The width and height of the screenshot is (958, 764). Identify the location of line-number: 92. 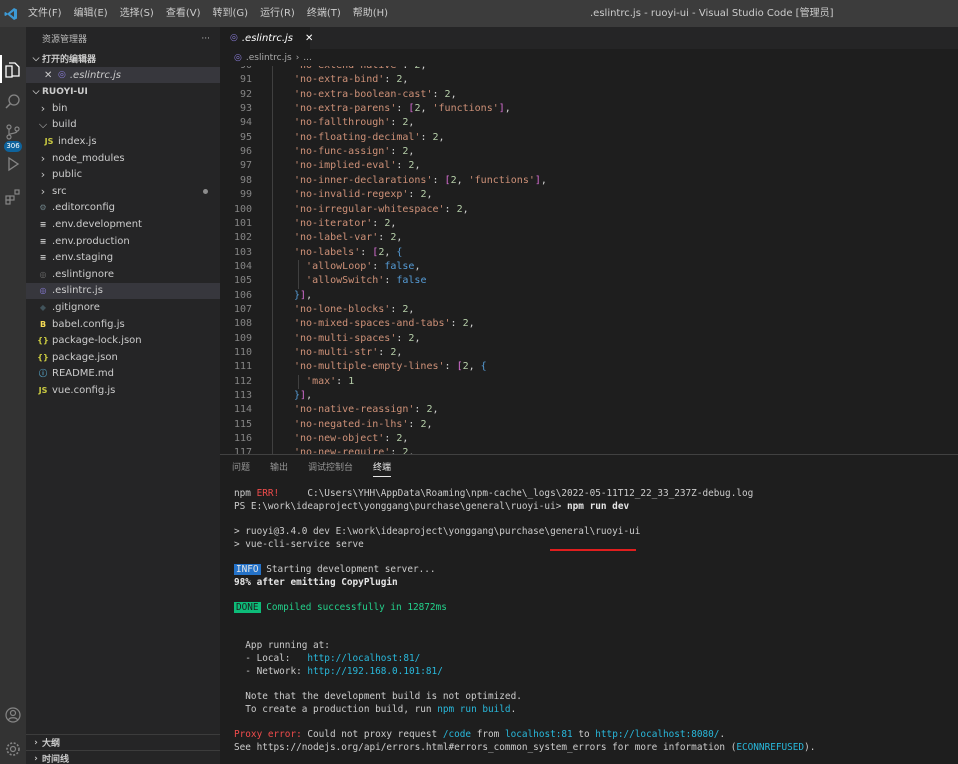
(245, 94).